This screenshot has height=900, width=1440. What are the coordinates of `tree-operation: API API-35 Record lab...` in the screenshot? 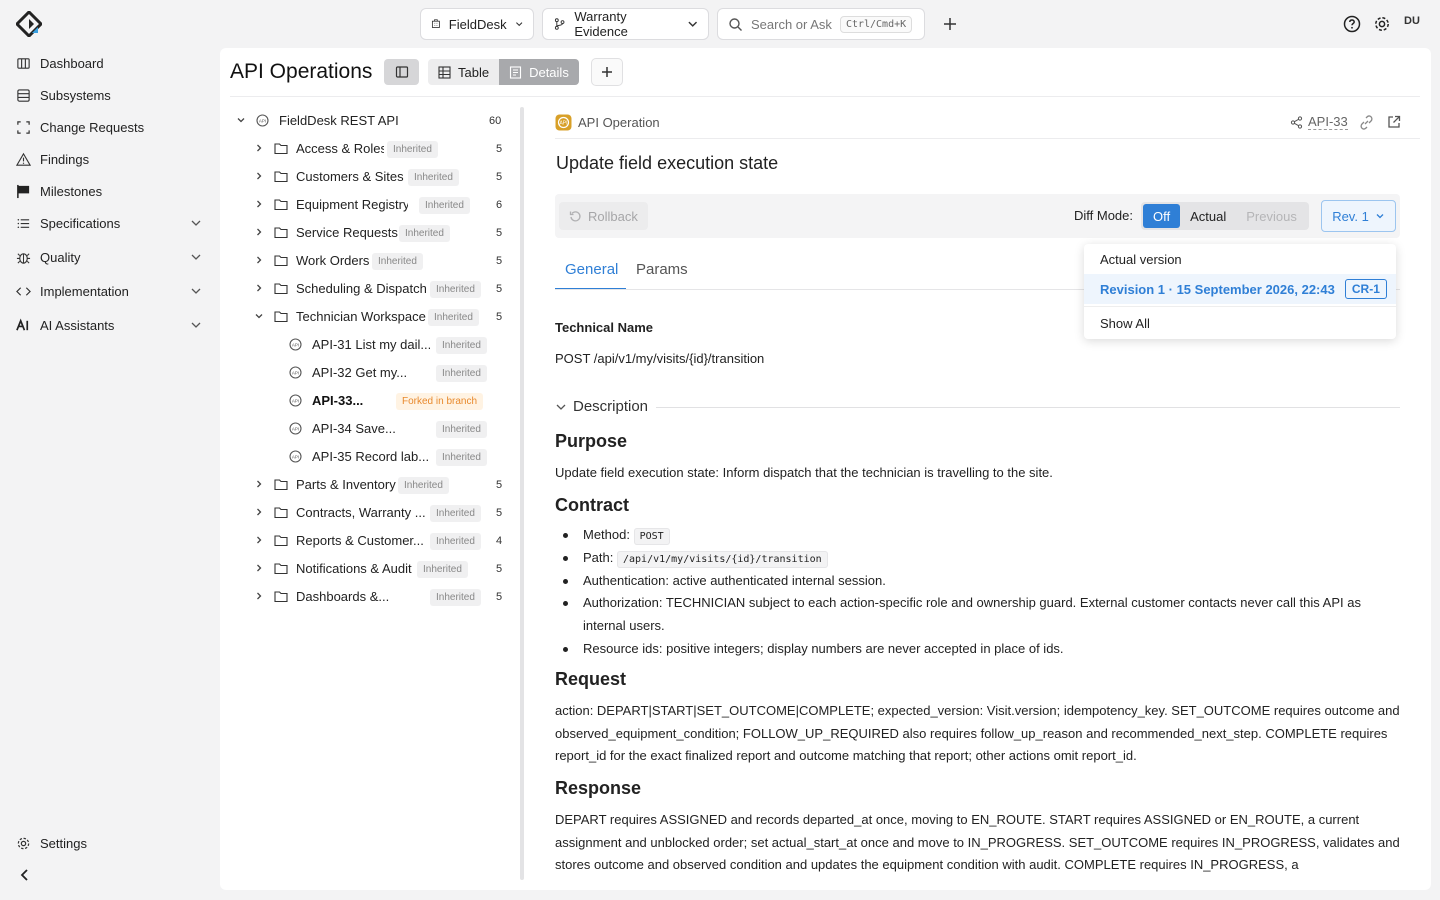 It's located at (358, 456).